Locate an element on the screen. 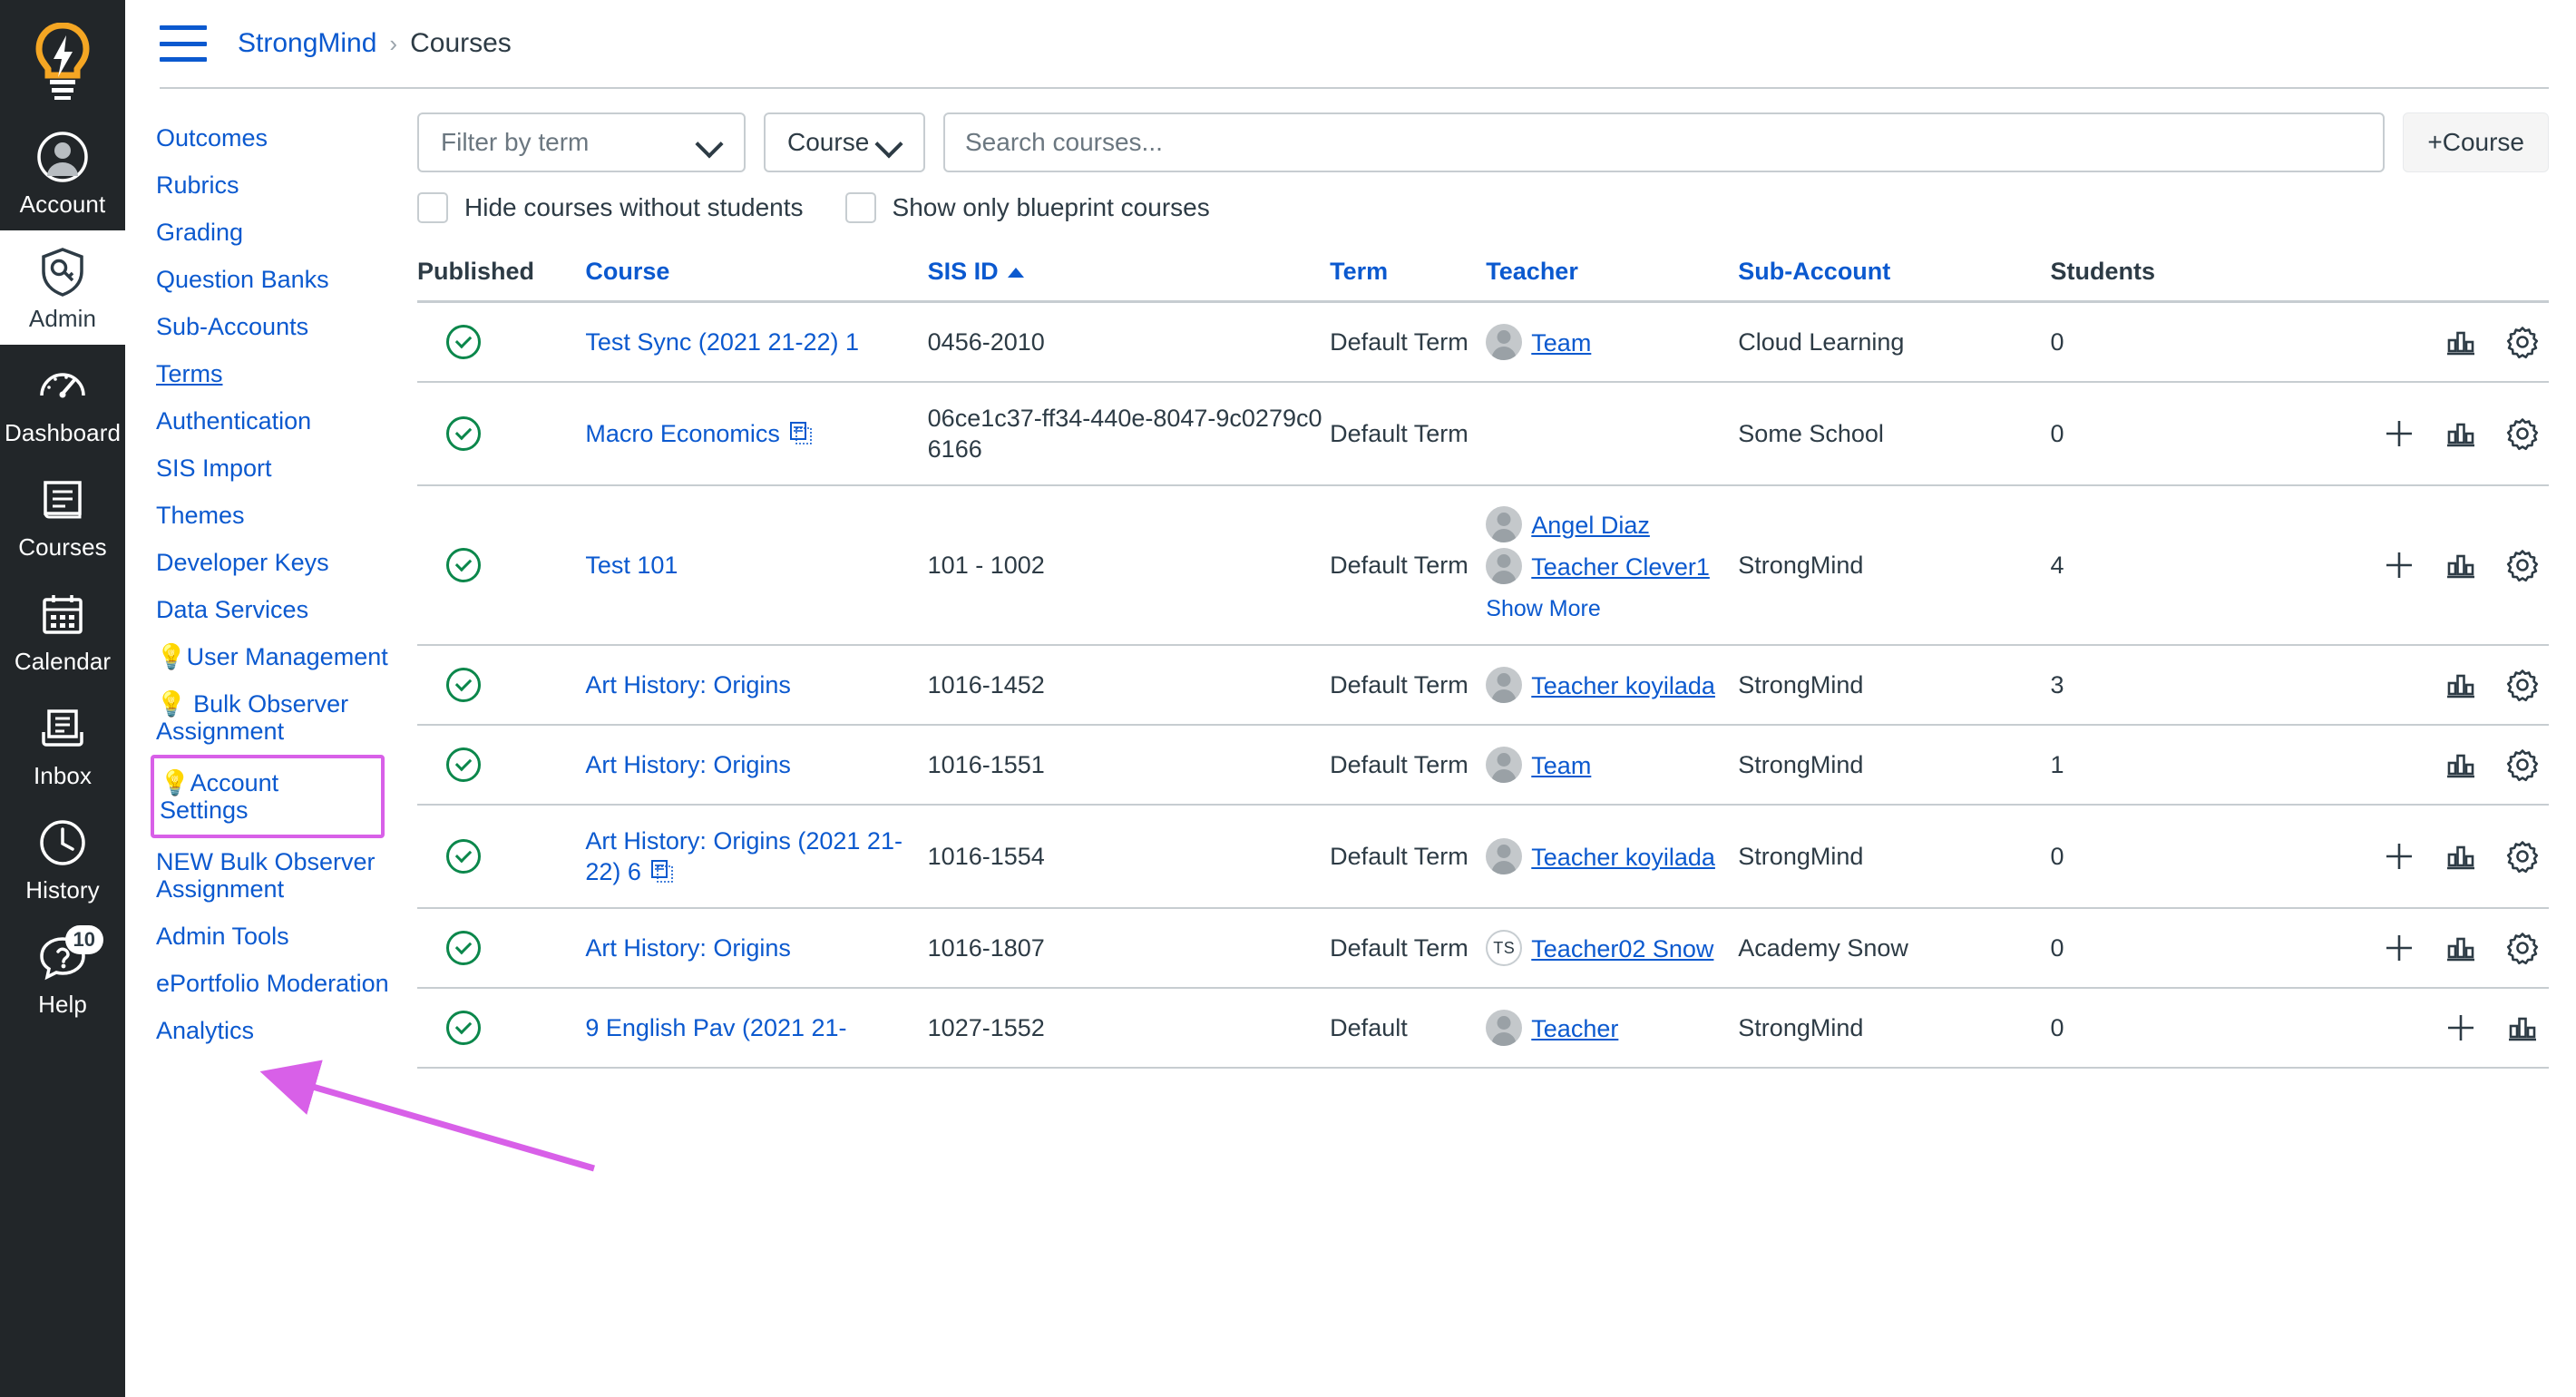 This screenshot has width=2576, height=1397. teacher-link: Teacher02 Snow is located at coordinates (1622, 949).